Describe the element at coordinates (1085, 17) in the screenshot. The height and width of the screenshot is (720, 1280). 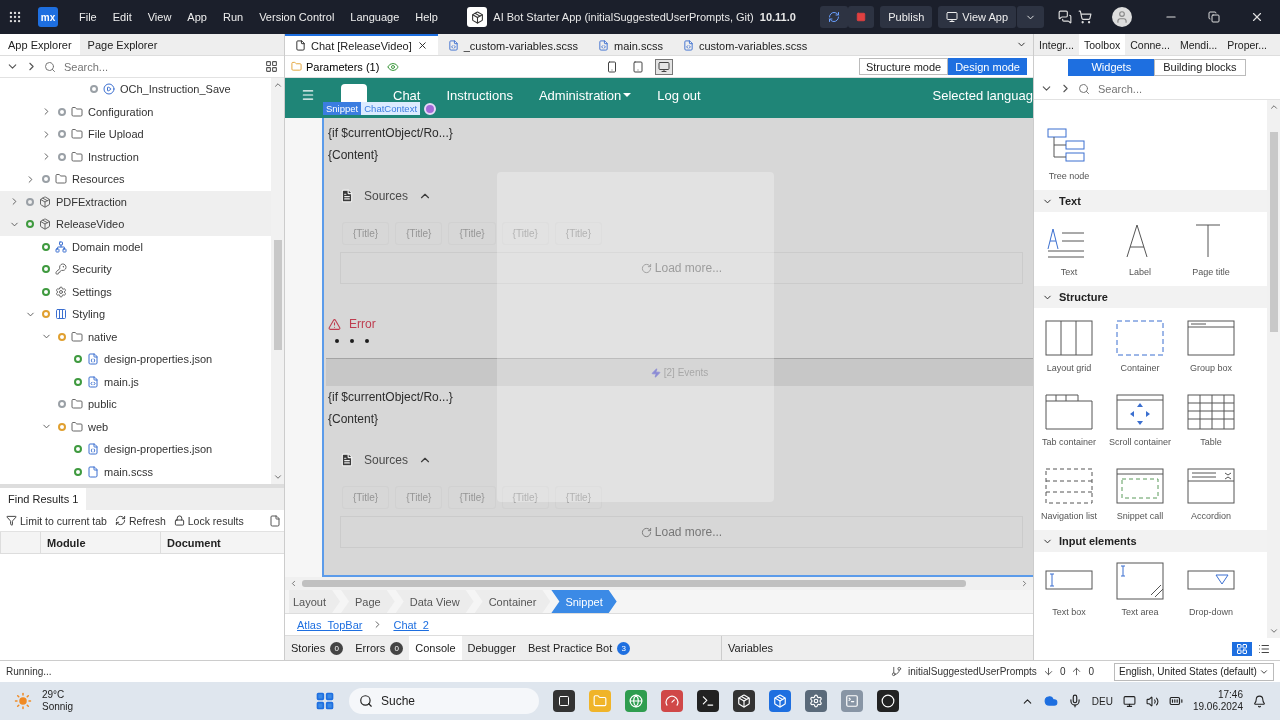
I see `cart-icon` at that location.